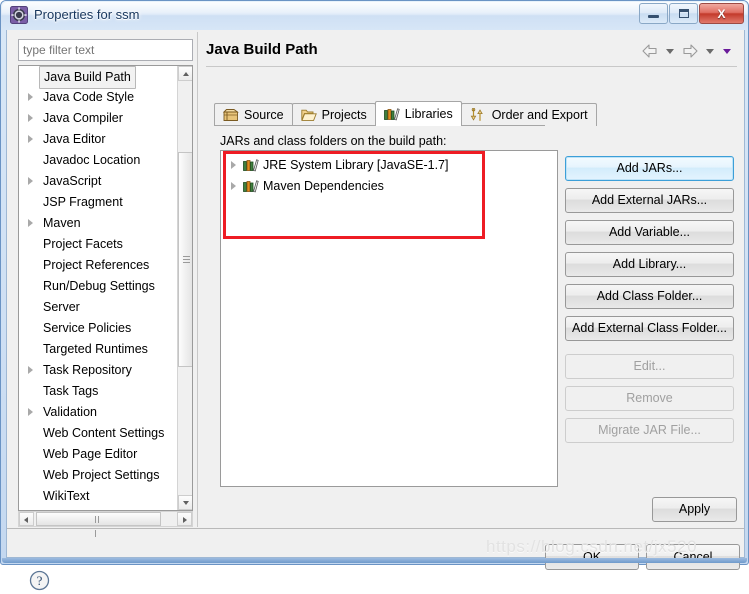  I want to click on back-dropdown-caret-icon, so click(670, 51).